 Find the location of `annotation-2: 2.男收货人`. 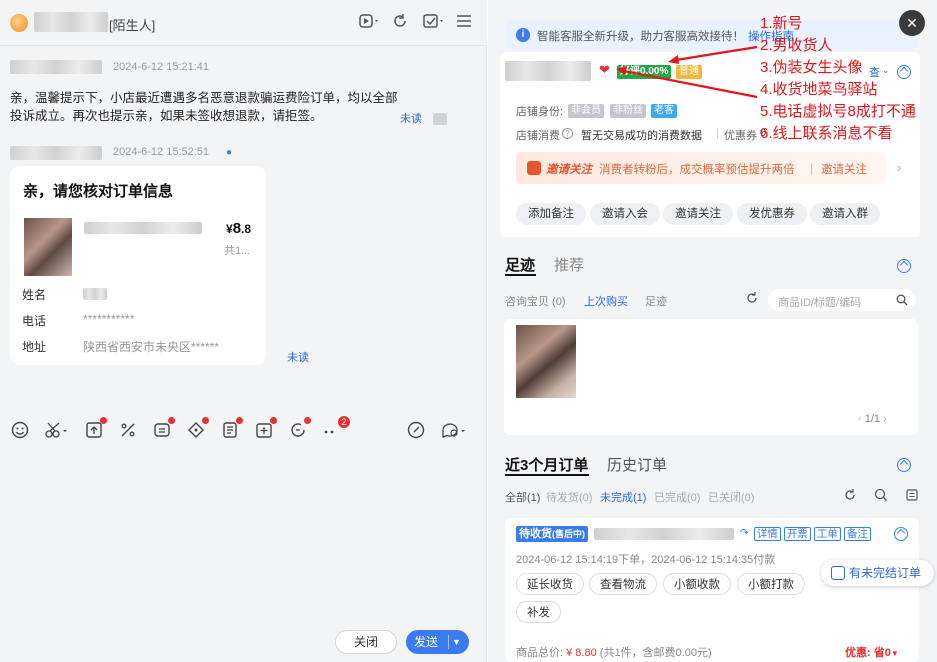

annotation-2: 2.男收货人 is located at coordinates (796, 45).